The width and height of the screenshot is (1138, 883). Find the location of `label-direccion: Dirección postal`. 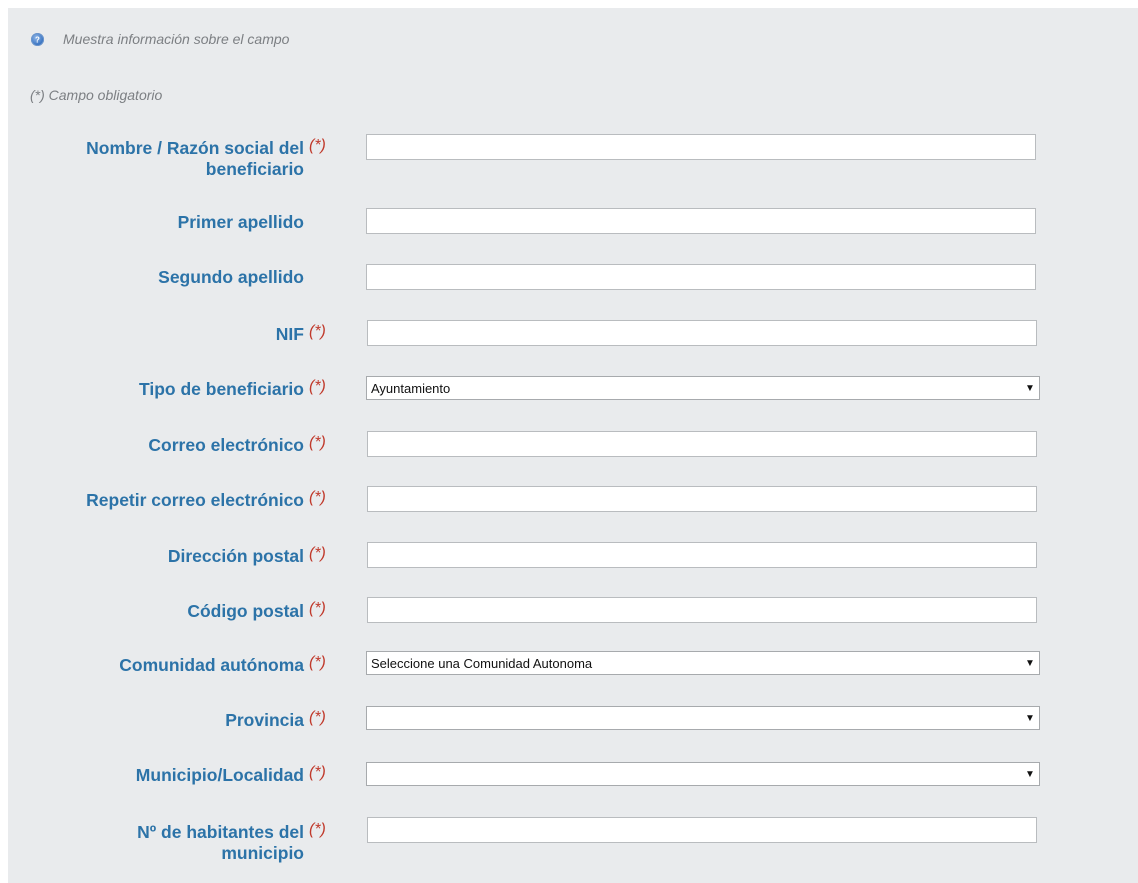

label-direccion: Dirección postal is located at coordinates (235, 556).